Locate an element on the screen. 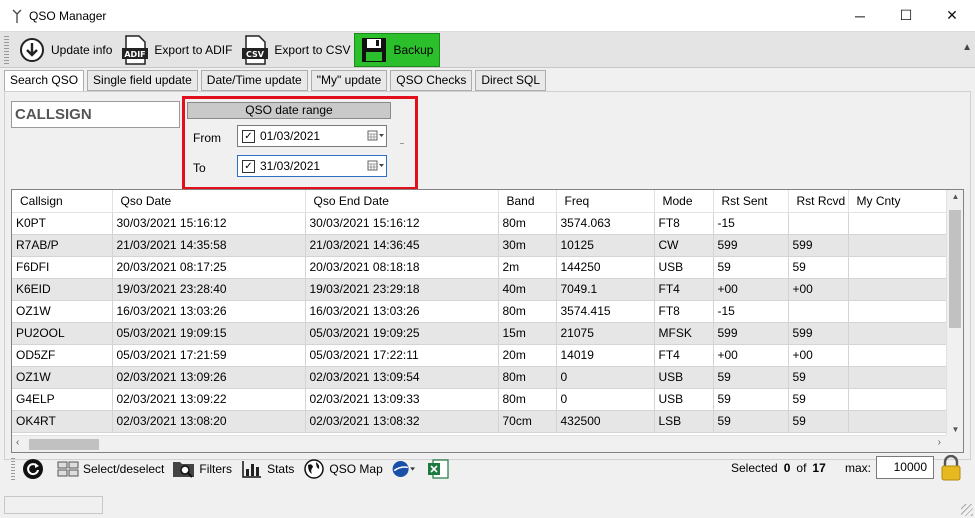 This screenshot has width=975, height=518. column-header-band: Band is located at coordinates (527, 201).